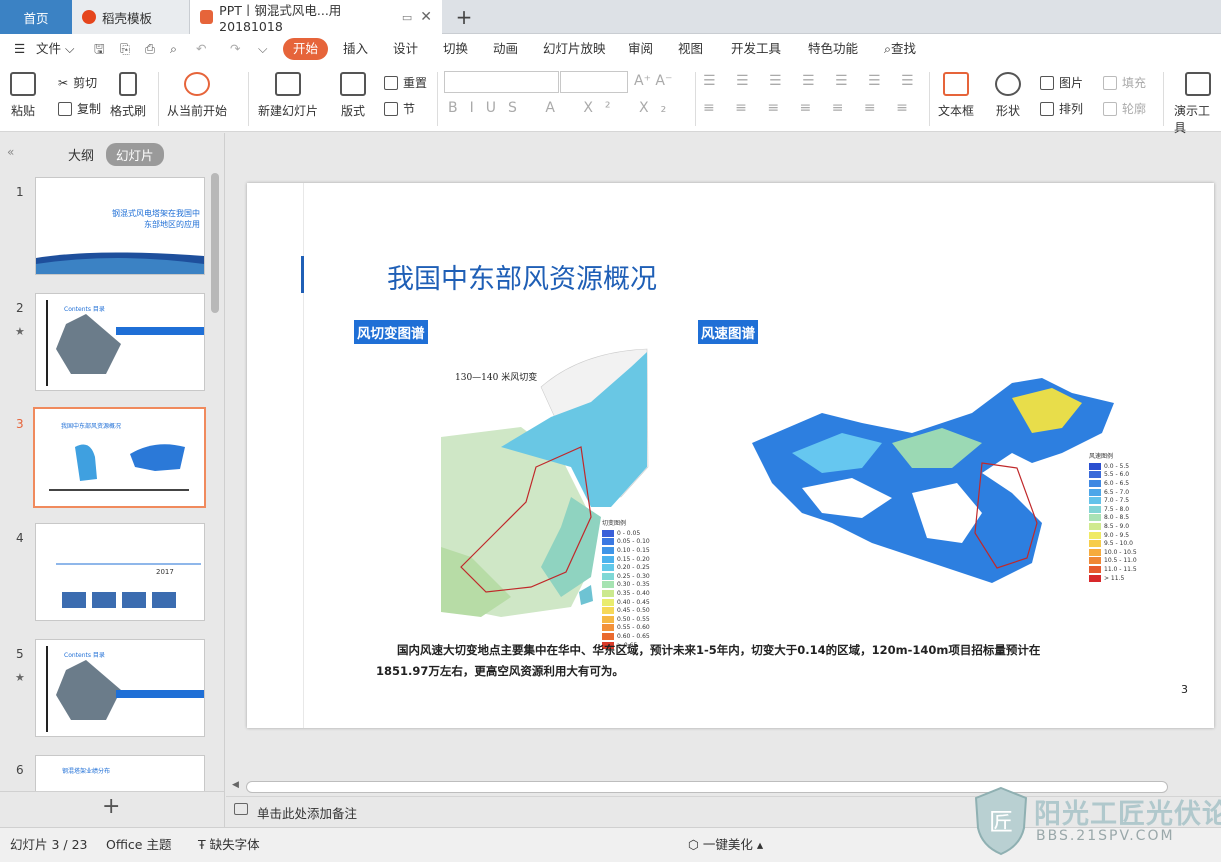 This screenshot has height=862, width=1221. What do you see at coordinates (316, 17) in the screenshot?
I see `tab-ppt-document: PPT丨钢混式风电...用20181018 ▭ ✕` at bounding box center [316, 17].